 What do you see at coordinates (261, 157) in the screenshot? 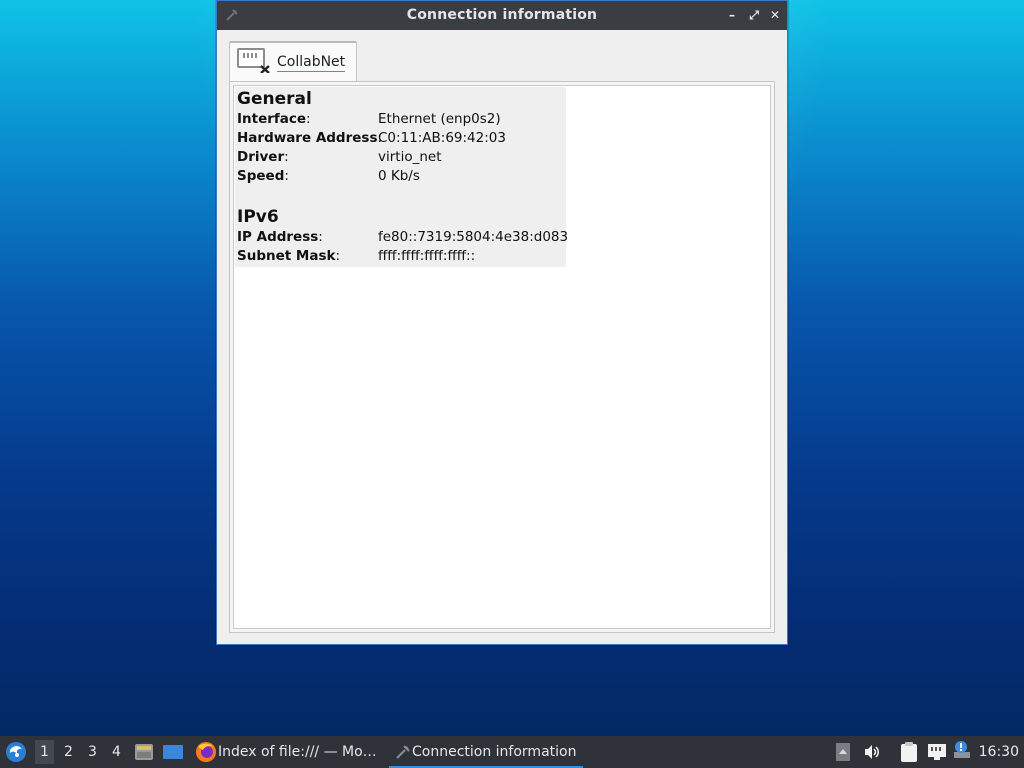
I see `row-key: Driver` at bounding box center [261, 157].